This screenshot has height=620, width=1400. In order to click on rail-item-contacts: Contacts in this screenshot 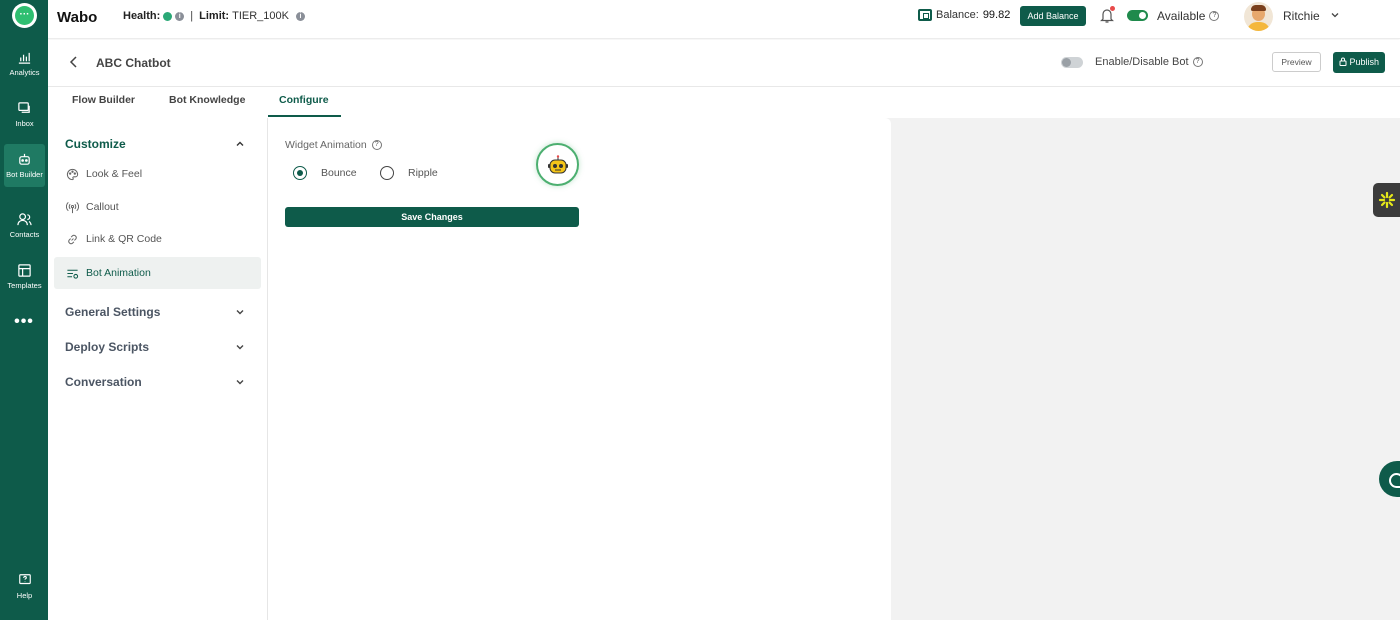, I will do `click(24, 225)`.